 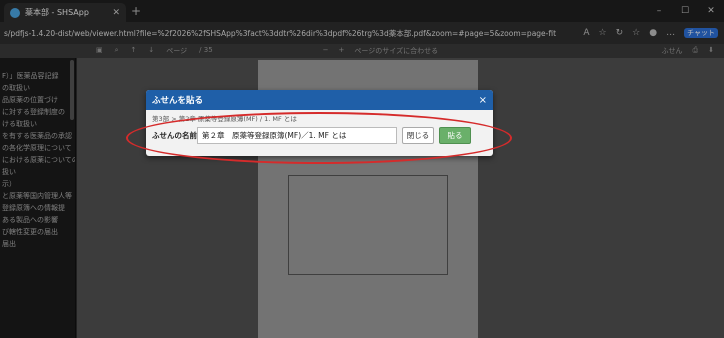 What do you see at coordinates (319, 100) in the screenshot?
I see `dialog-header: ふせんを貼る ×` at bounding box center [319, 100].